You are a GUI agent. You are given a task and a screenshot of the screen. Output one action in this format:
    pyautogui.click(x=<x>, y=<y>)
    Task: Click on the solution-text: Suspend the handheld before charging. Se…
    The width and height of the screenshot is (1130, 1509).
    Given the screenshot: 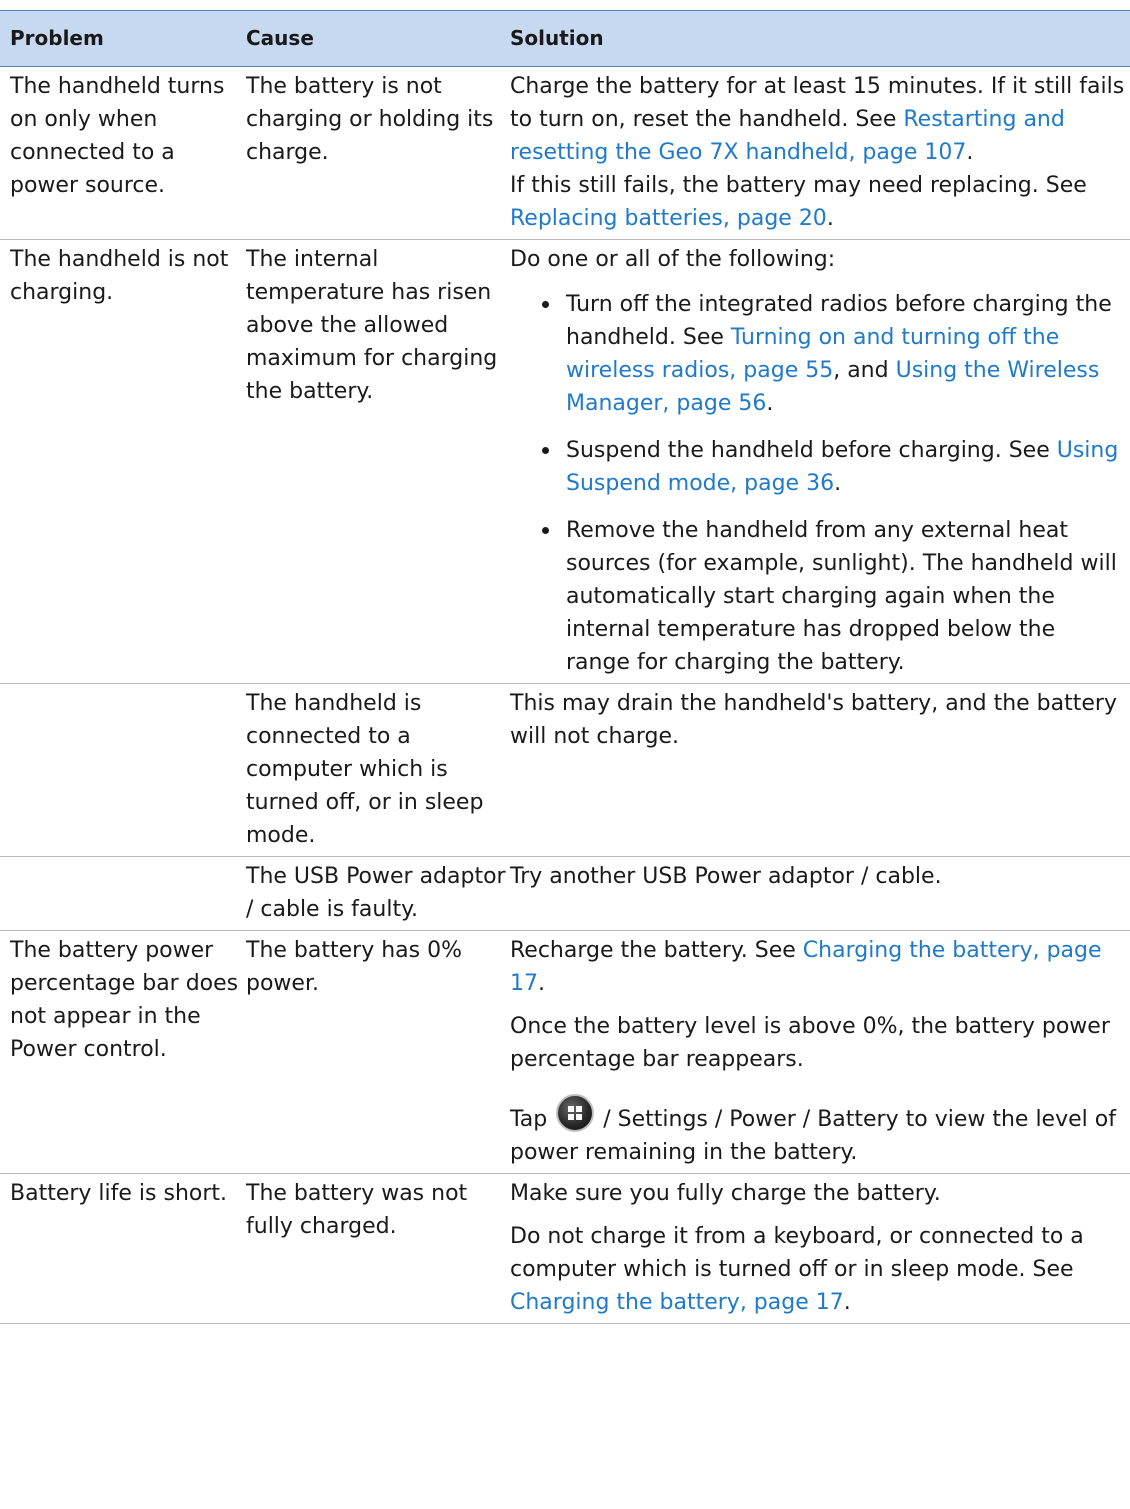 What is the action you would take?
    pyautogui.click(x=811, y=450)
    